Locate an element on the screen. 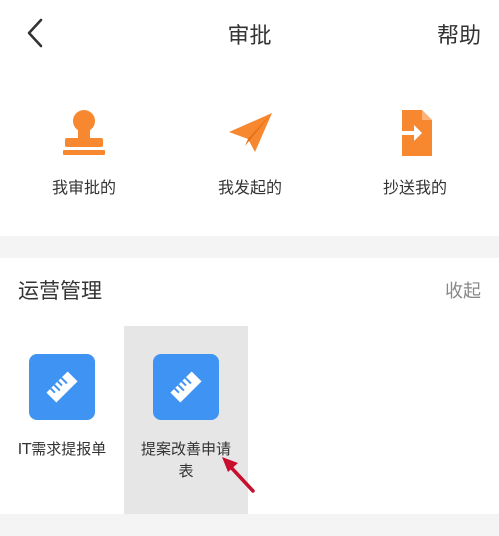 The height and width of the screenshot is (536, 499). shortcut-label: 我发起的 is located at coordinates (249, 187).